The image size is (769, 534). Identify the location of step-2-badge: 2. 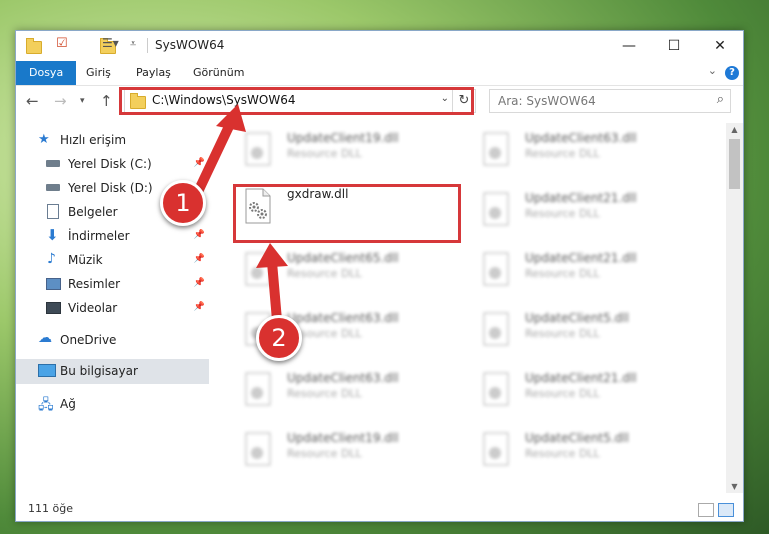
(279, 338).